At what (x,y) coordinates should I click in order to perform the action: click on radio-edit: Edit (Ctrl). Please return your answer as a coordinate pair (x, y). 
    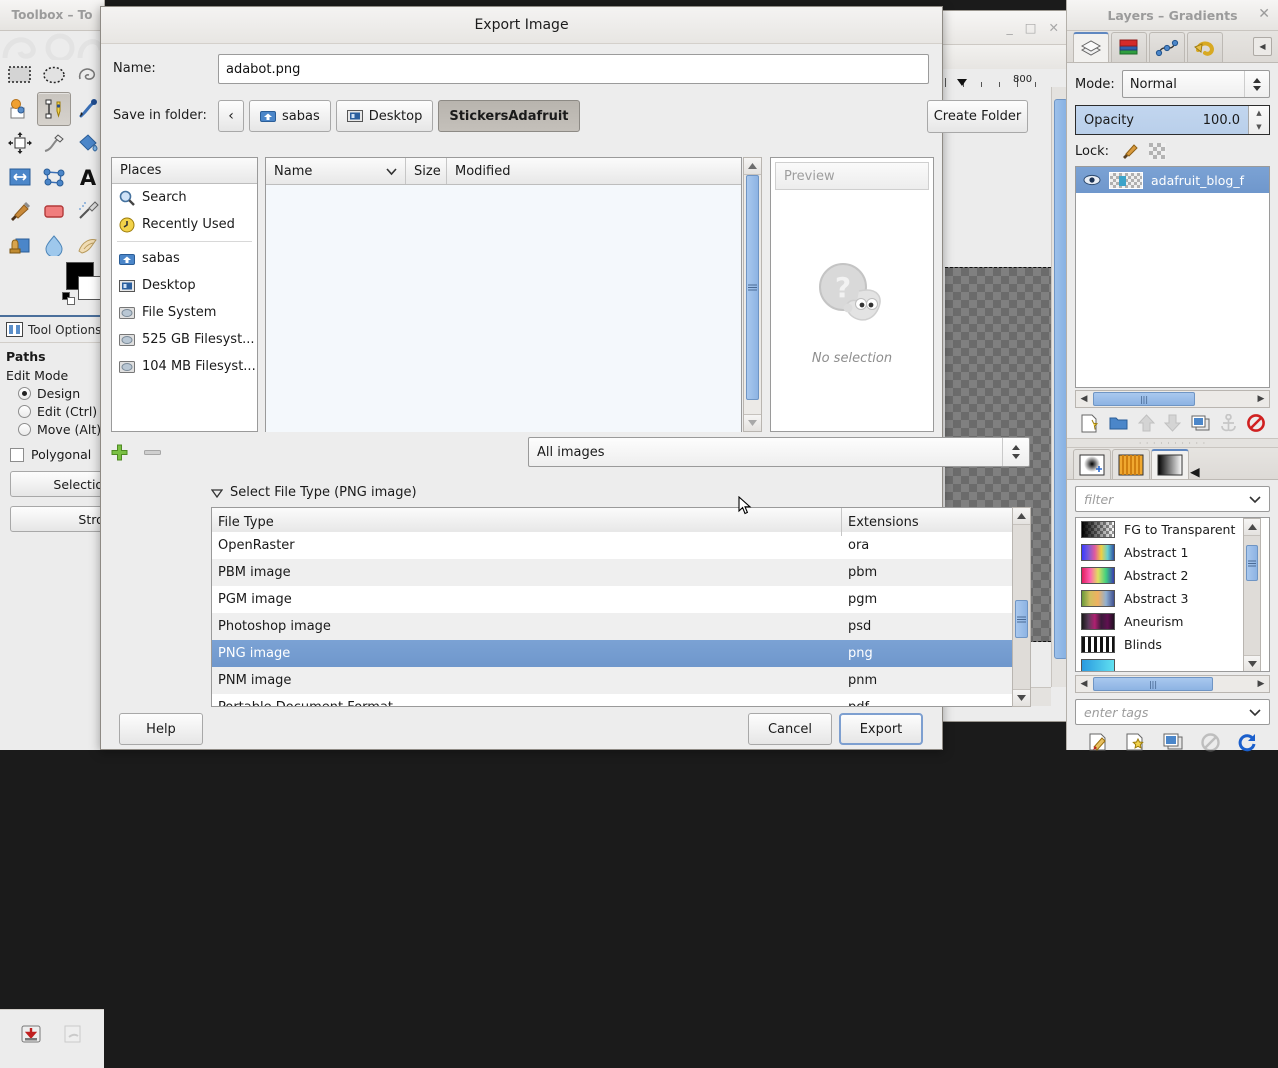
    Looking at the image, I should click on (61, 411).